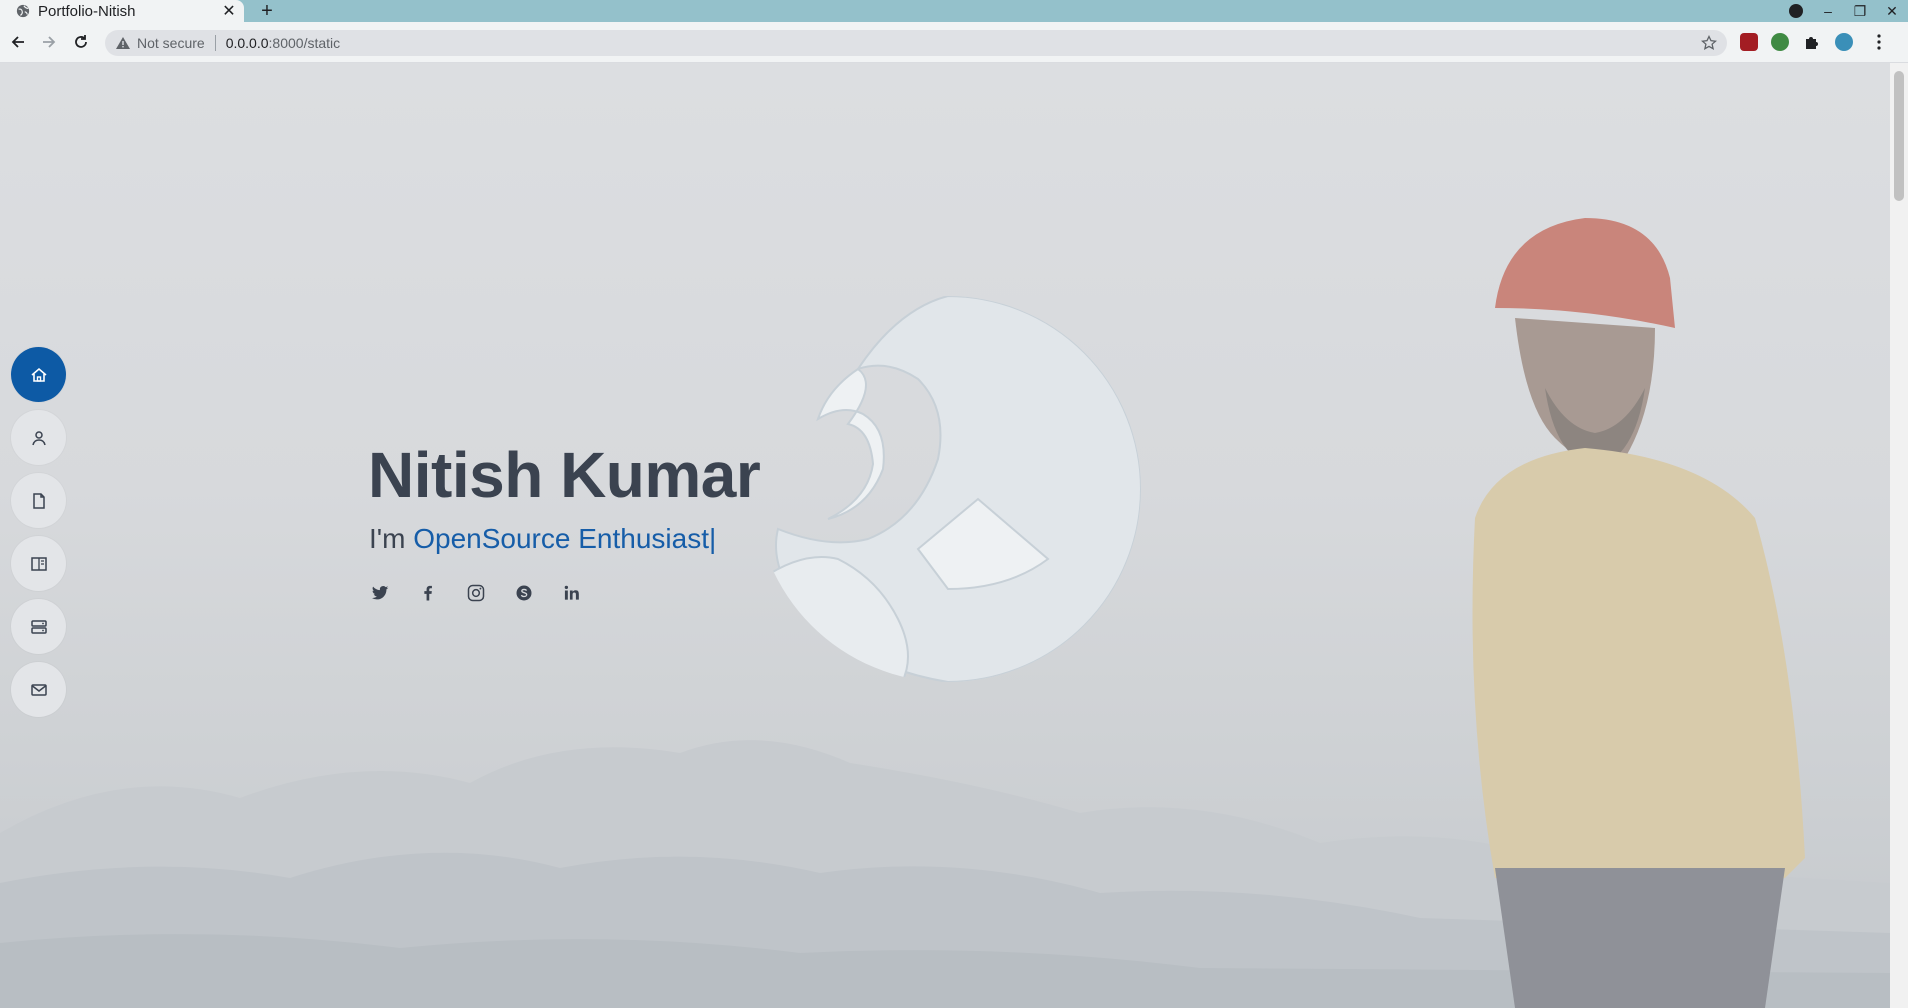  Describe the element at coordinates (1796, 11) in the screenshot. I see `profile-dropdown-icon` at that location.